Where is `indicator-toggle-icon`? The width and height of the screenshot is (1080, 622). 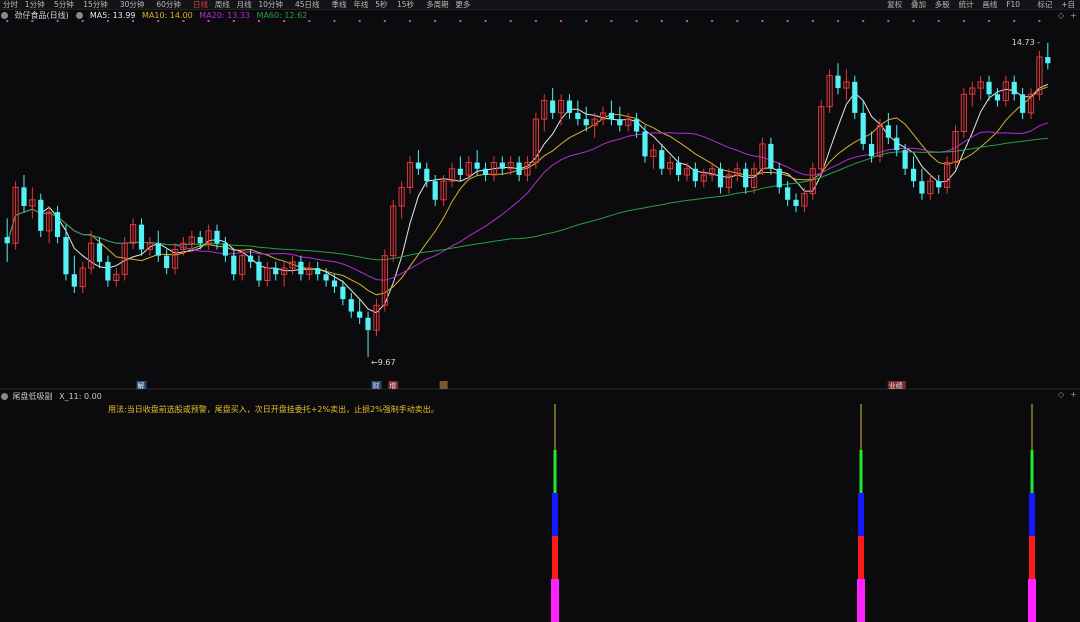
indicator-toggle-icon is located at coordinates (4, 396).